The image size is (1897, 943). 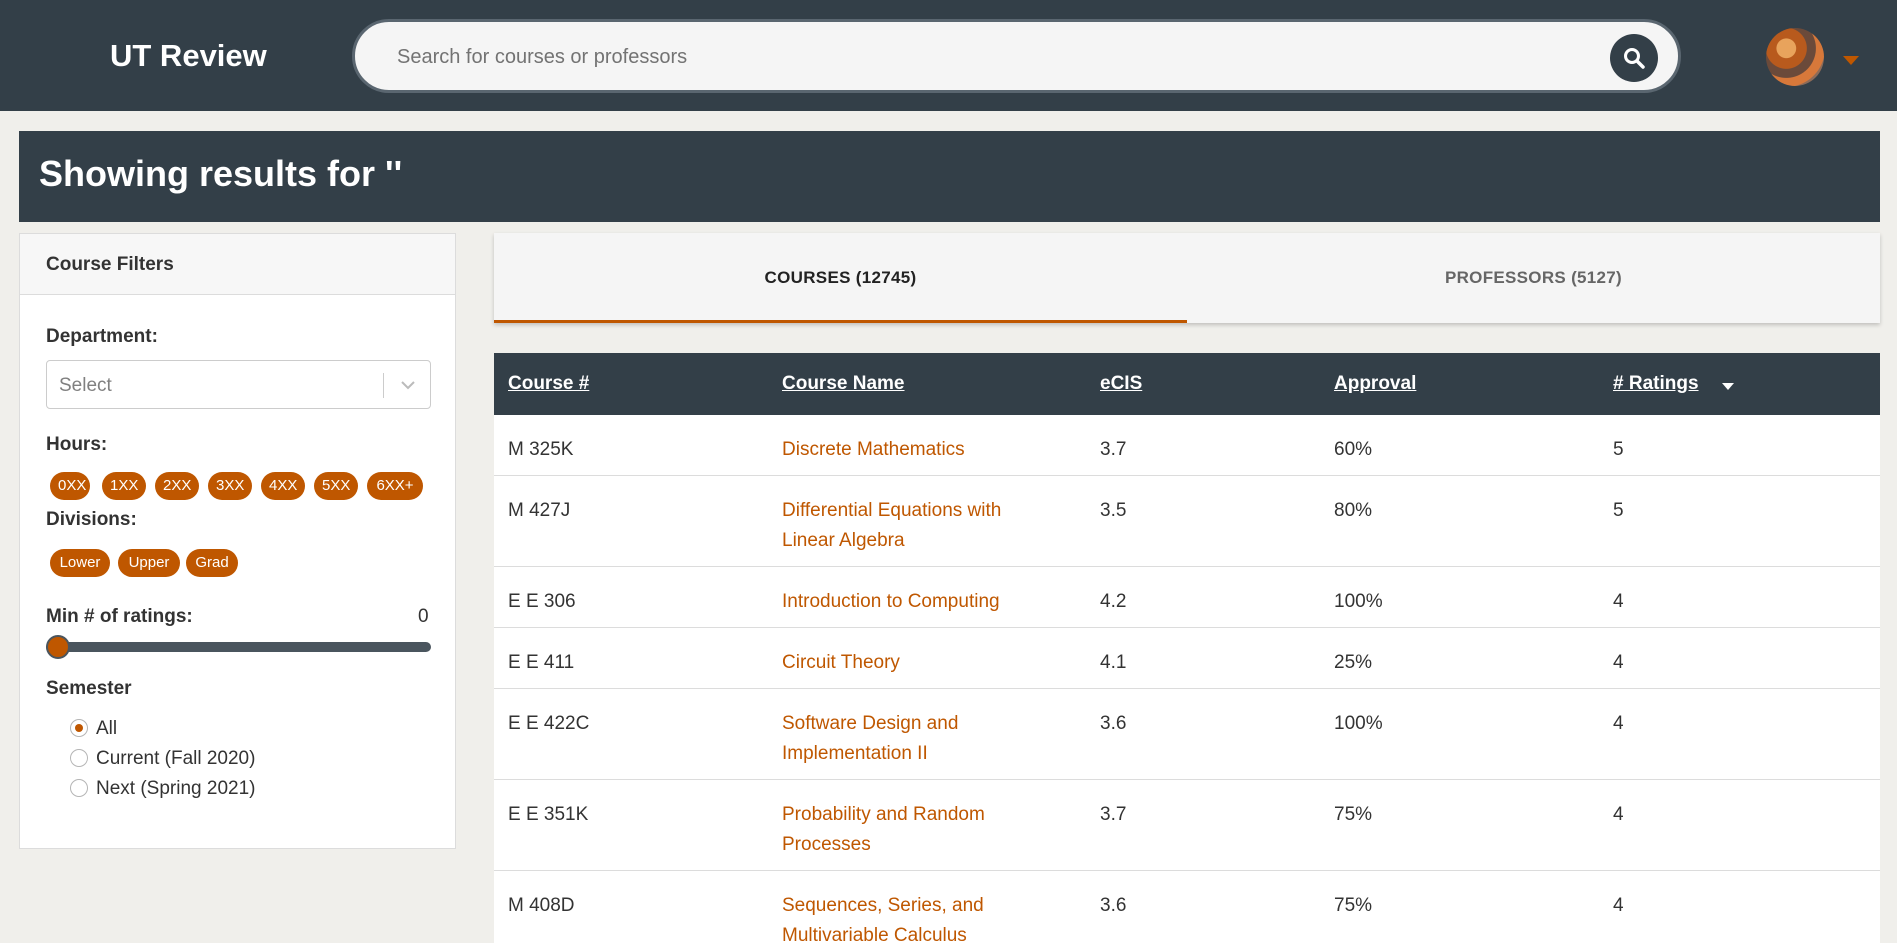 I want to click on hours-pill-5xx: 5XX, so click(x=336, y=486).